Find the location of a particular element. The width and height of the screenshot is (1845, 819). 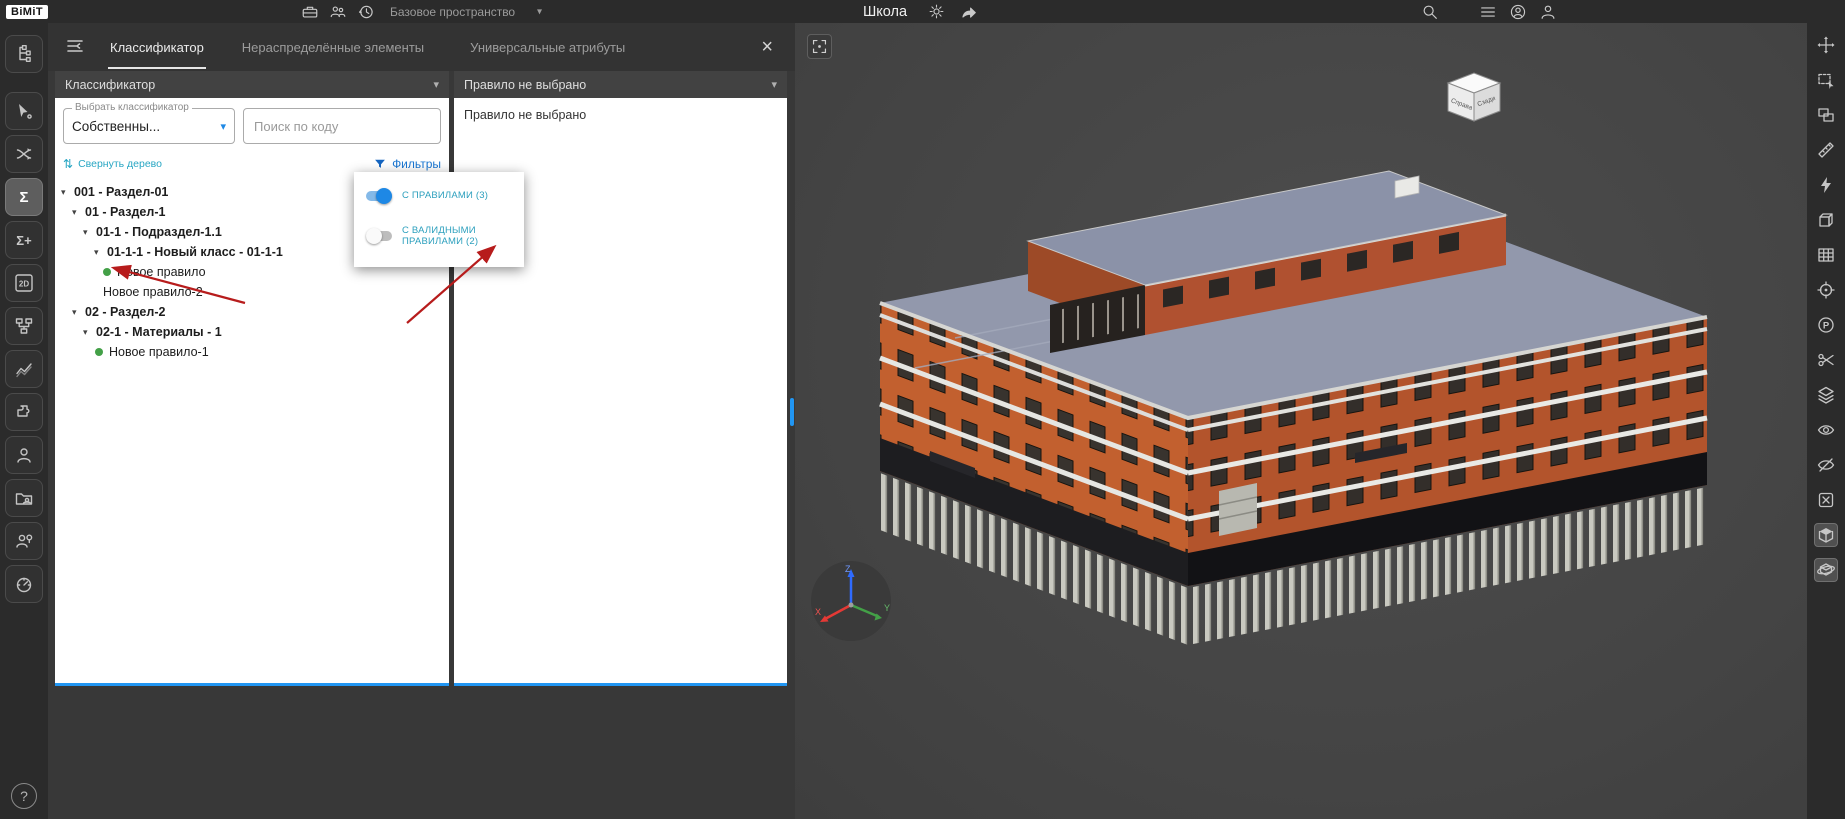

quick-actions-tool is located at coordinates (1826, 185).